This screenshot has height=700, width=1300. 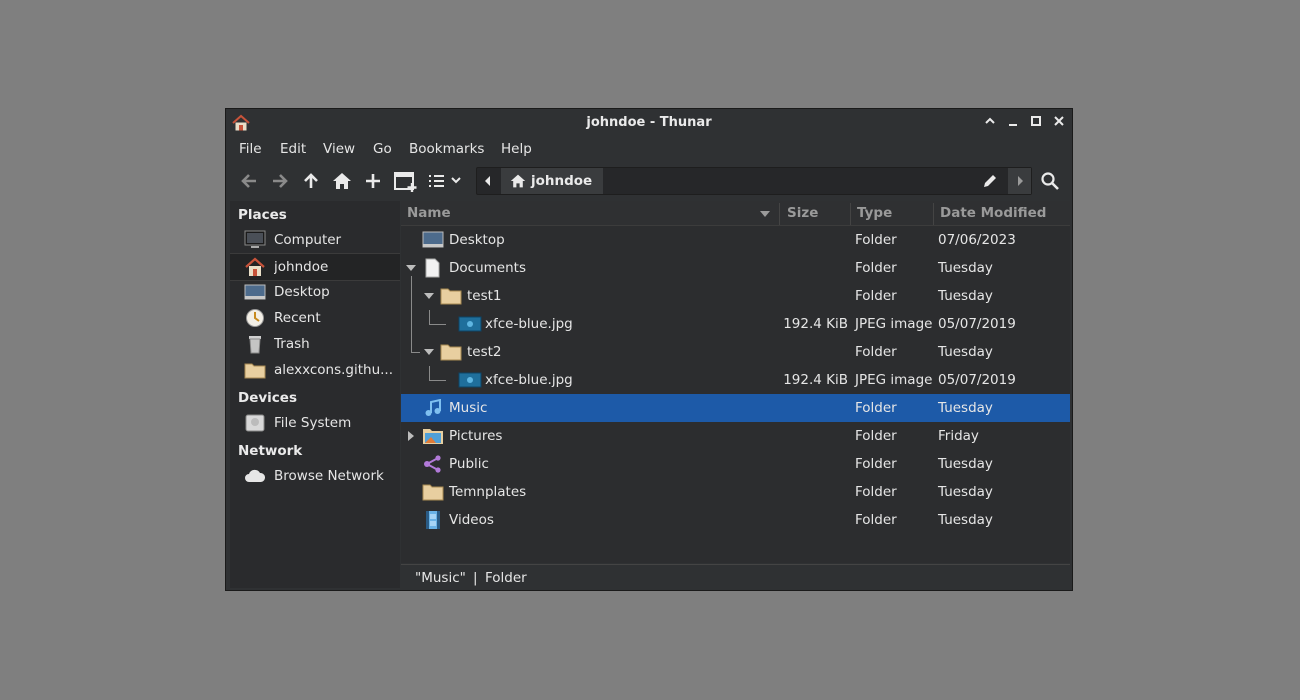 What do you see at coordinates (315, 344) in the screenshot?
I see `sidebar-item-trash: Trash` at bounding box center [315, 344].